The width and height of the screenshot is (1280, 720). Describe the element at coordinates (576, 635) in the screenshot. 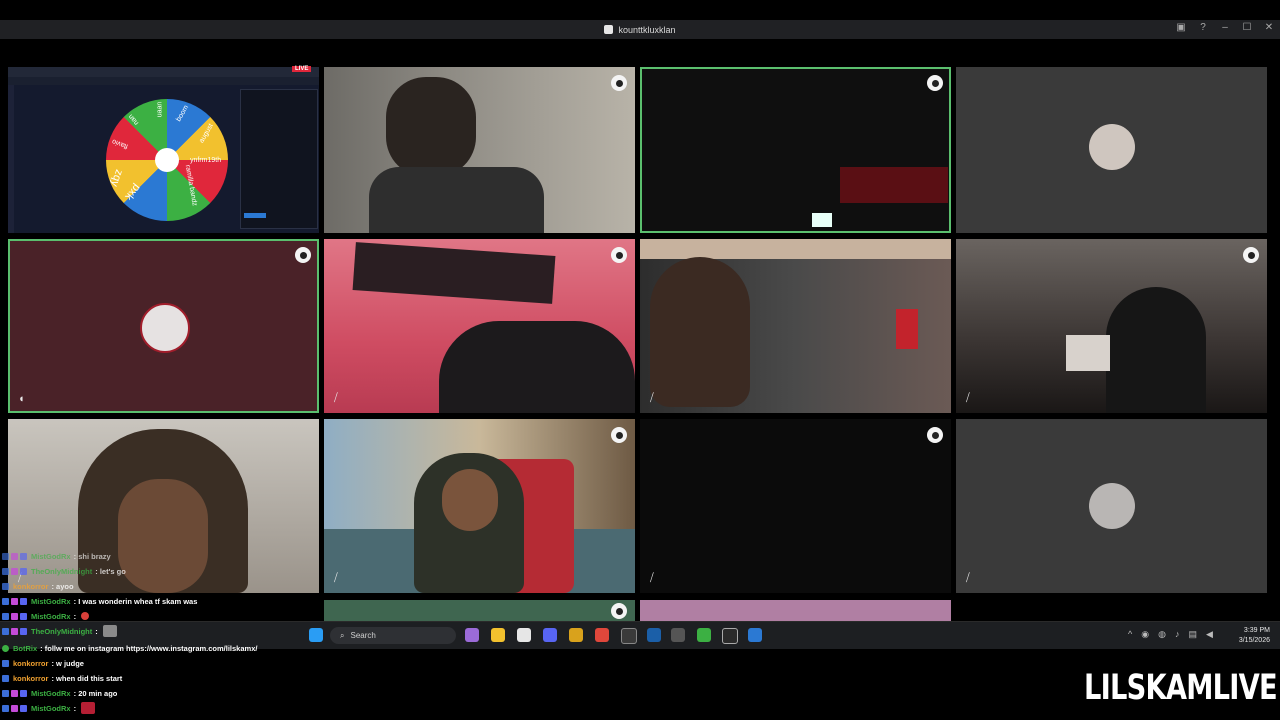

I see `shield-icon` at that location.